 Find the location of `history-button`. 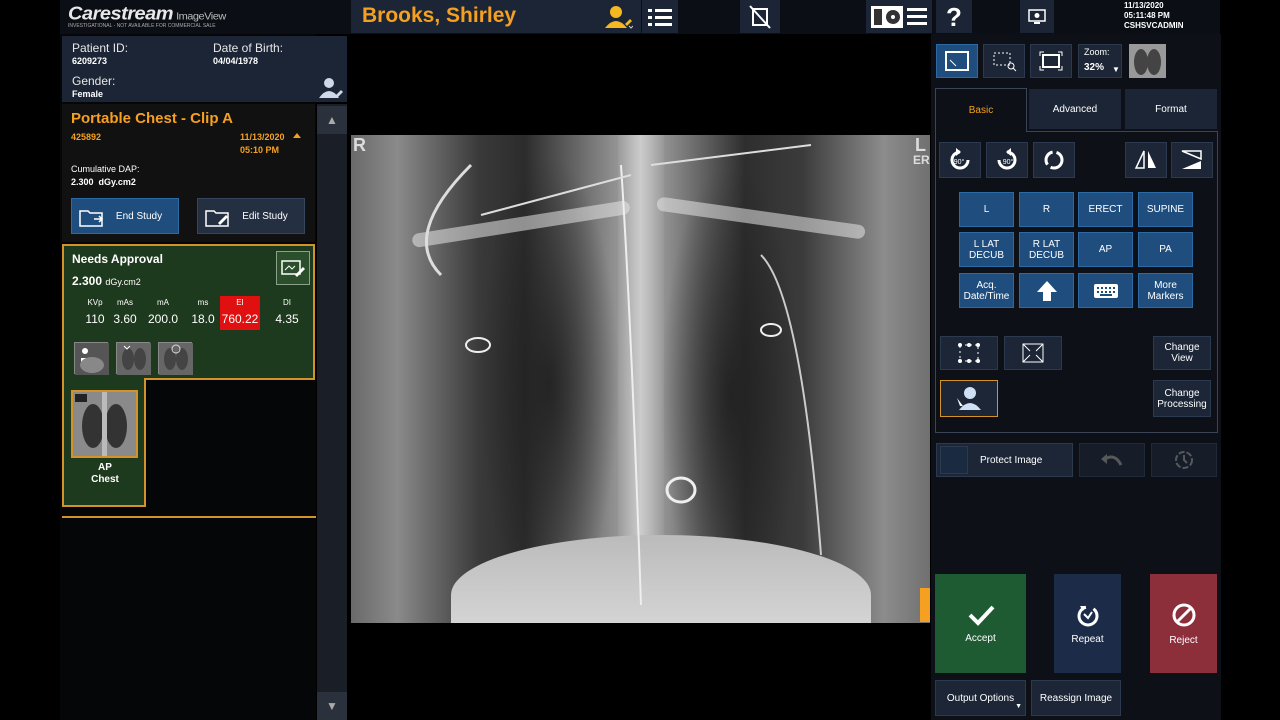

history-button is located at coordinates (1184, 460).